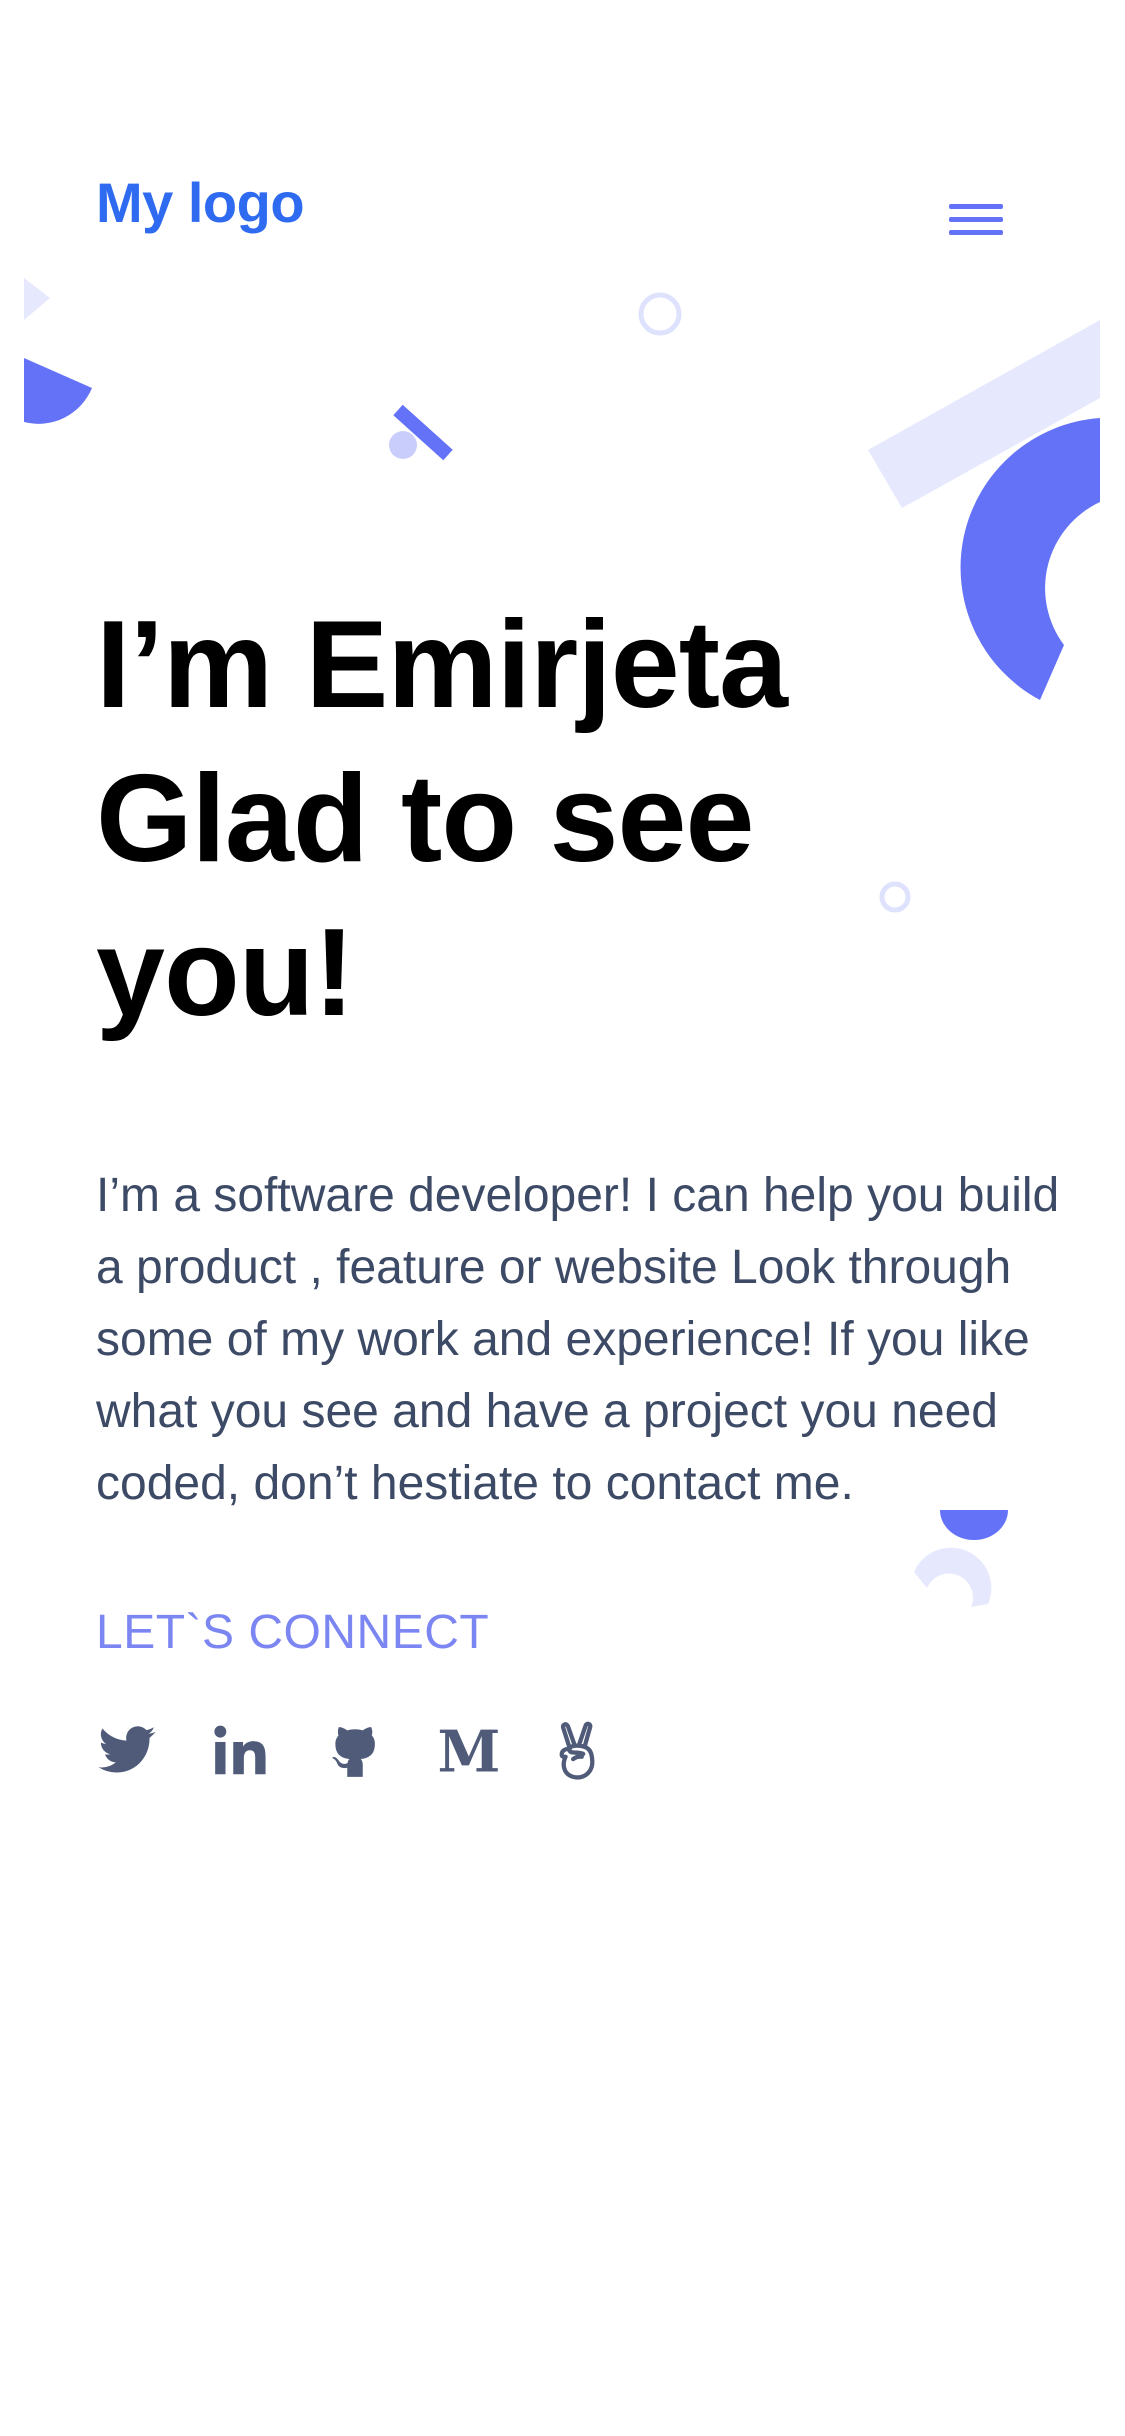 The width and height of the screenshot is (1125, 2436). What do you see at coordinates (403, 445) in the screenshot?
I see `dot-shape` at bounding box center [403, 445].